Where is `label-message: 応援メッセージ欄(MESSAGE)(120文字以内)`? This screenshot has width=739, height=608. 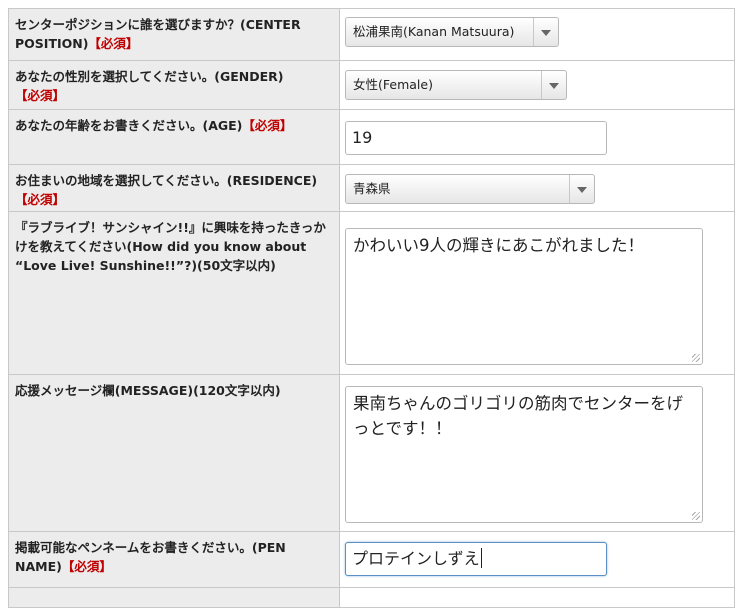
label-message: 応援メッセージ欄(MESSAGE)(120文字以内) is located at coordinates (174, 453).